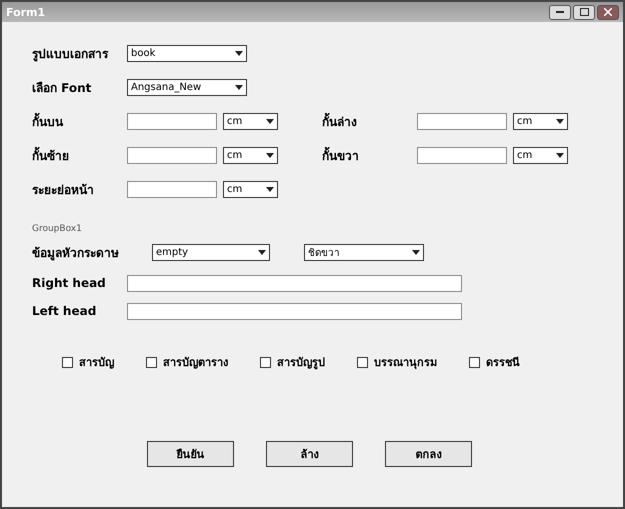 The image size is (625, 509). I want to click on group-title: GroupBox1, so click(57, 229).